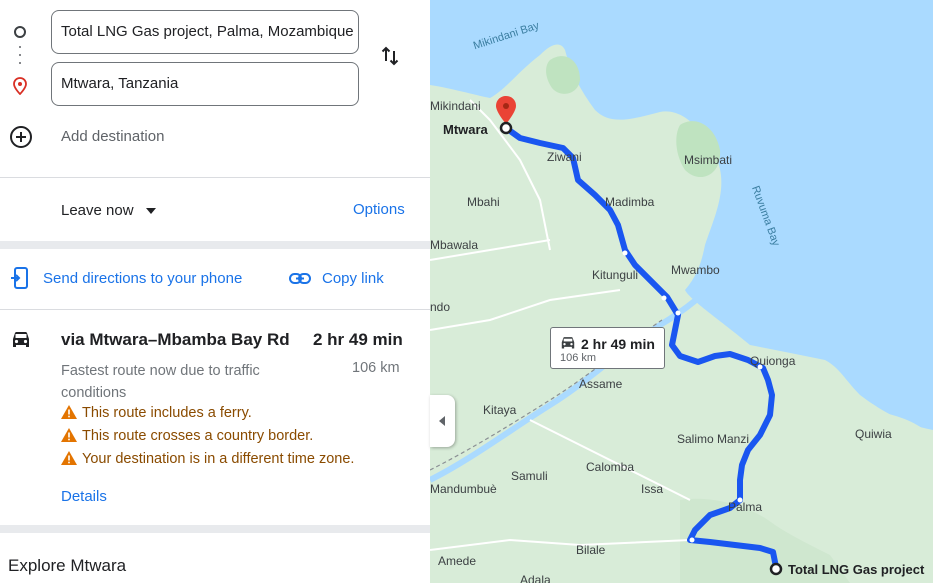 This screenshot has width=933, height=583. I want to click on origin-marker-icon, so click(776, 569).